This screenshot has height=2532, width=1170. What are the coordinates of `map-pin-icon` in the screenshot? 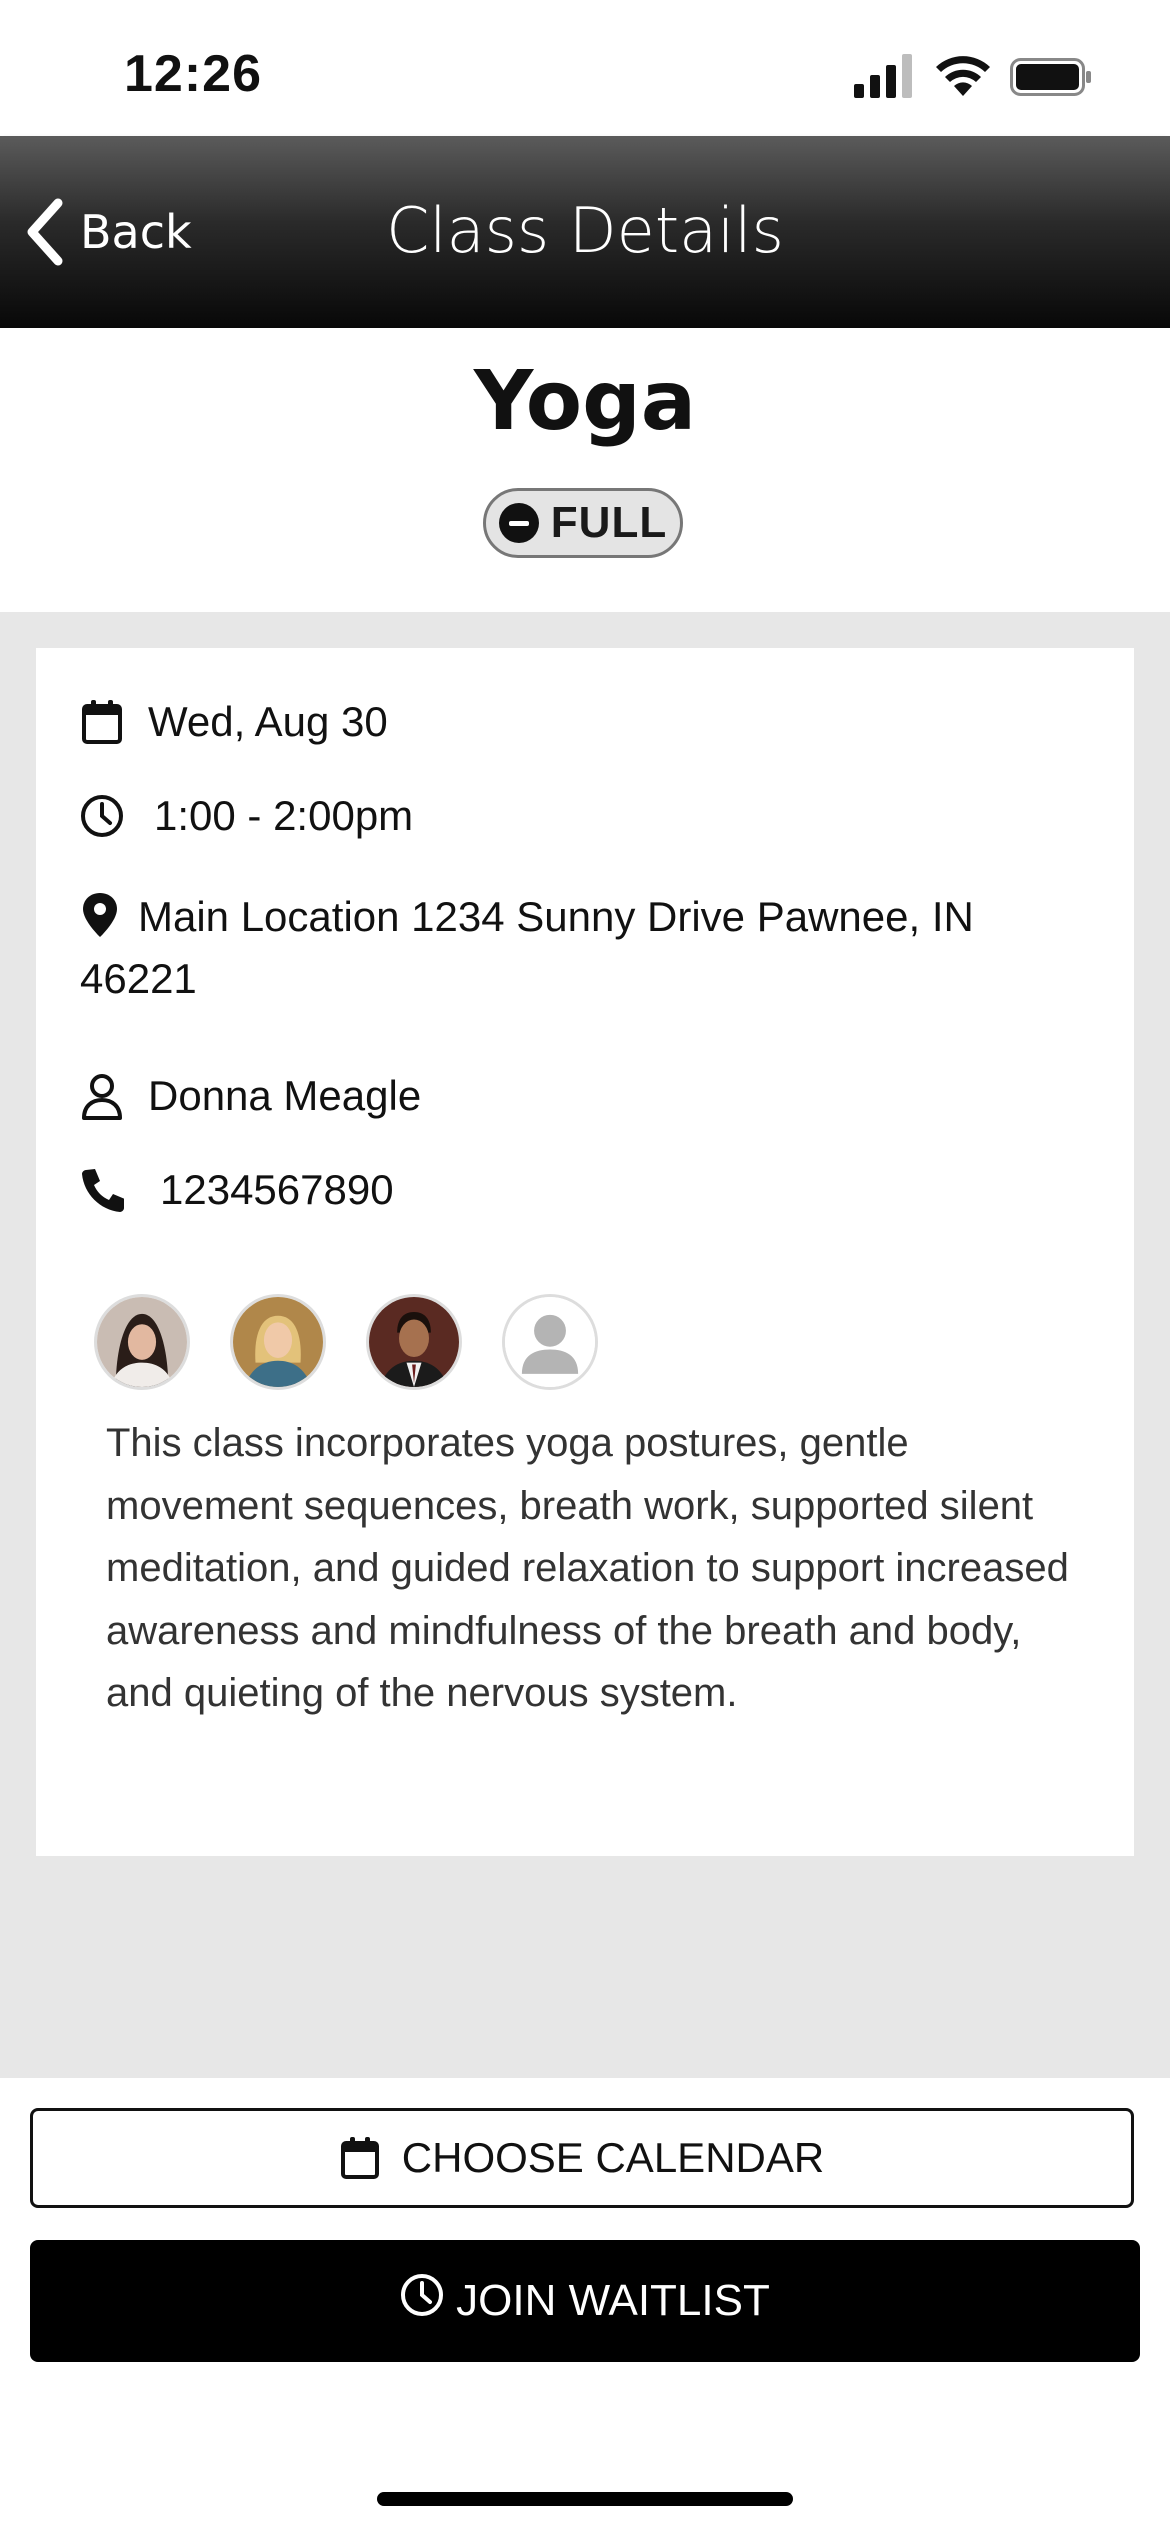 It's located at (100, 915).